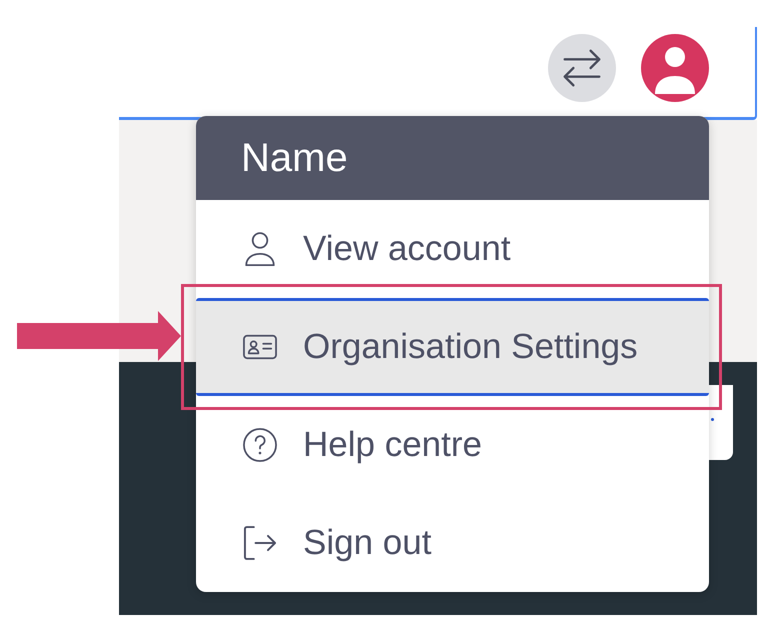 This screenshot has width=784, height=622. What do you see at coordinates (582, 68) in the screenshot?
I see `swap-icon` at bounding box center [582, 68].